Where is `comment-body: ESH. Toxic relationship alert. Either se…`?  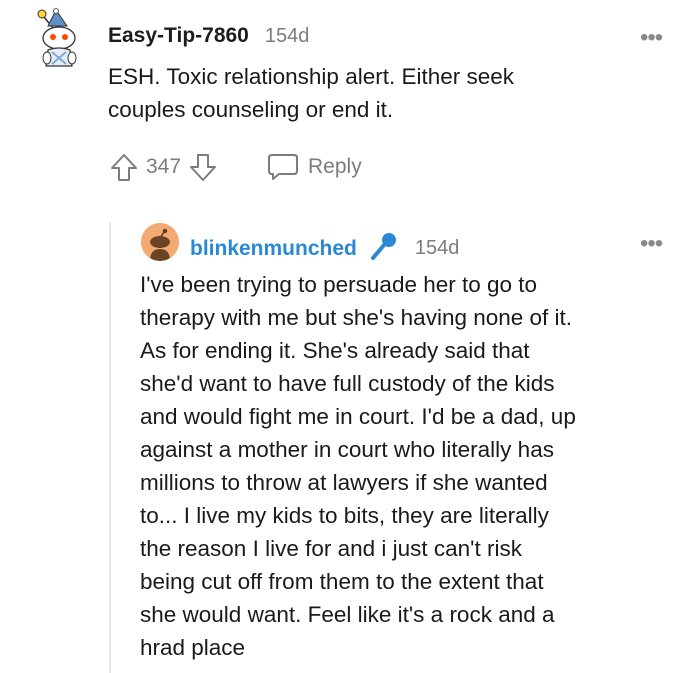
comment-body: ESH. Toxic relationship alert. Either se… is located at coordinates (388, 93).